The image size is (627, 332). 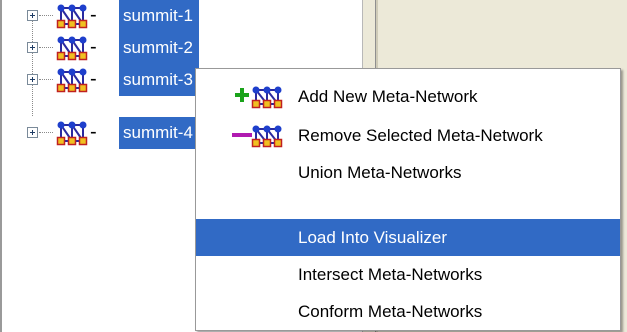 I want to click on menu-item-conform-meta-networks: Conform Meta-Networks, so click(x=408, y=311).